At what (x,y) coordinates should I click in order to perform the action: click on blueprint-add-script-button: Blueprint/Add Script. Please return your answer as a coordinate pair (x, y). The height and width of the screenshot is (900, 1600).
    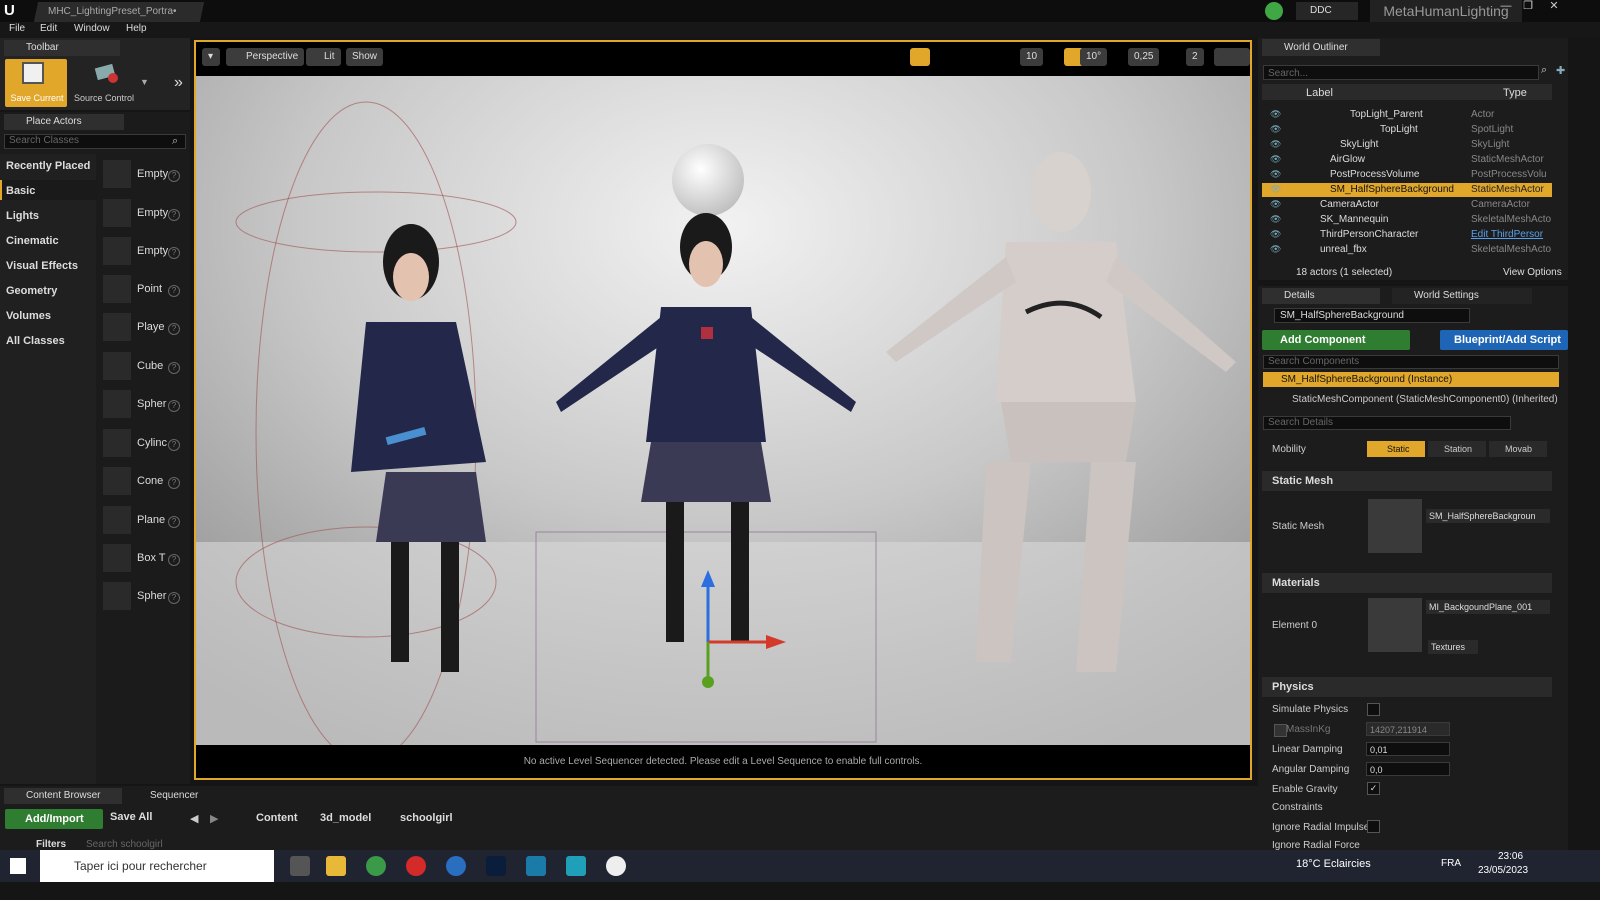
    Looking at the image, I should click on (1504, 340).